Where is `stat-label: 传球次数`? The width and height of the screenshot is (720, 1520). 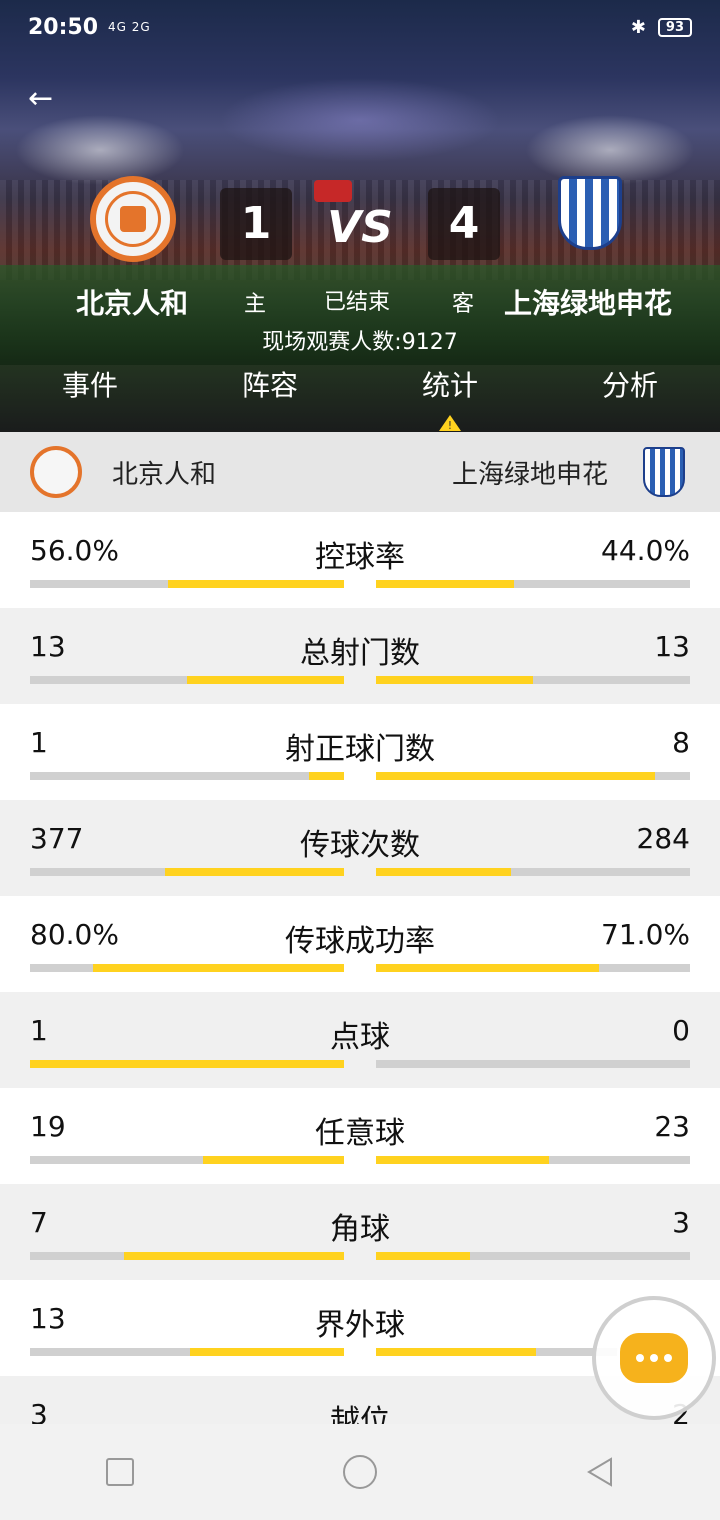
stat-label: 传球次数 is located at coordinates (360, 845).